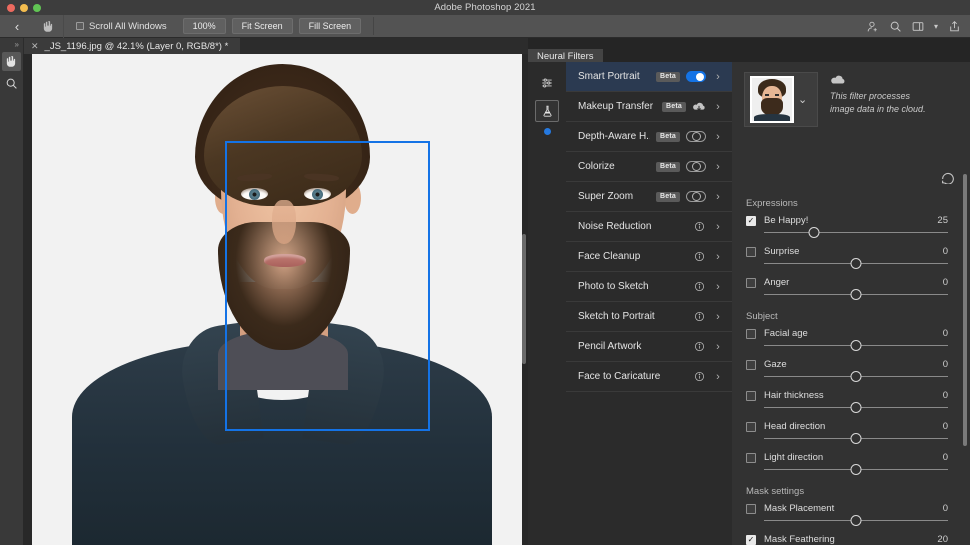 The height and width of the screenshot is (545, 970). What do you see at coordinates (649, 257) in the screenshot?
I see `filter-row-face-cleanup: Face Cleanup ›` at bounding box center [649, 257].